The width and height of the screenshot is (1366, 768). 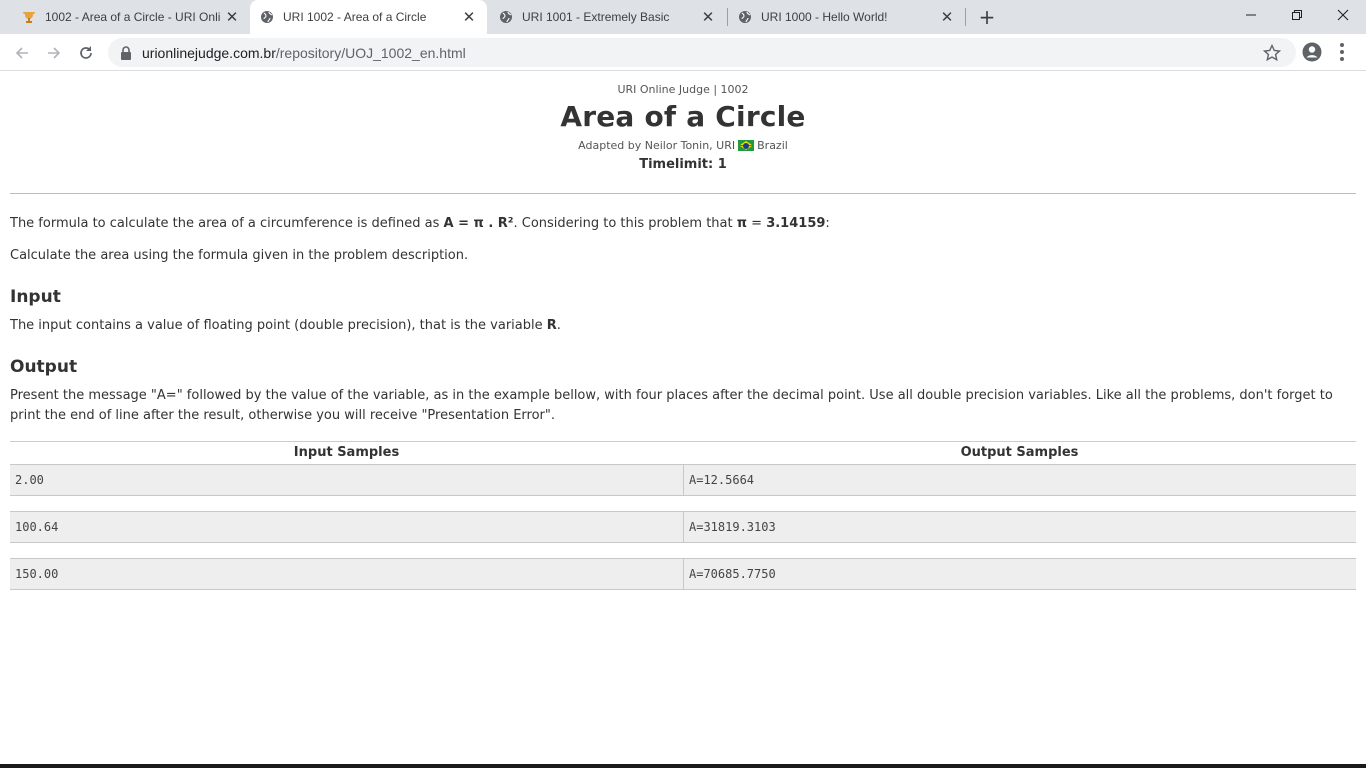 I want to click on tab-title: 1002 - Area of a Circle - URI Onli, so click(x=133, y=17).